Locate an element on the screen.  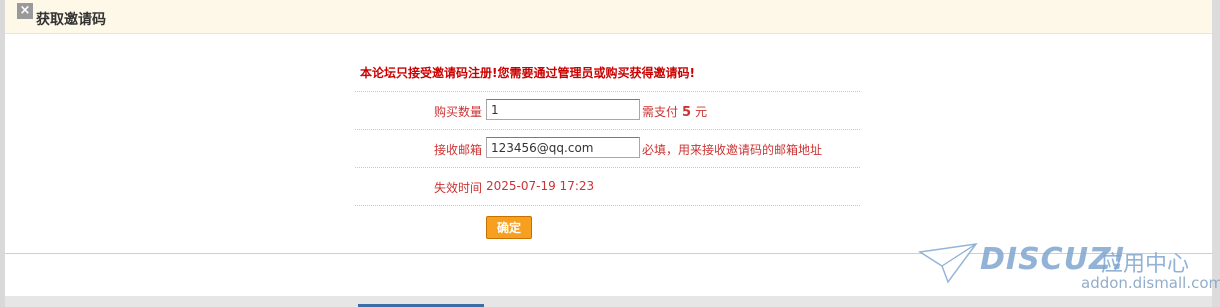
dialog-title: 获取邀请码 is located at coordinates (71, 20).